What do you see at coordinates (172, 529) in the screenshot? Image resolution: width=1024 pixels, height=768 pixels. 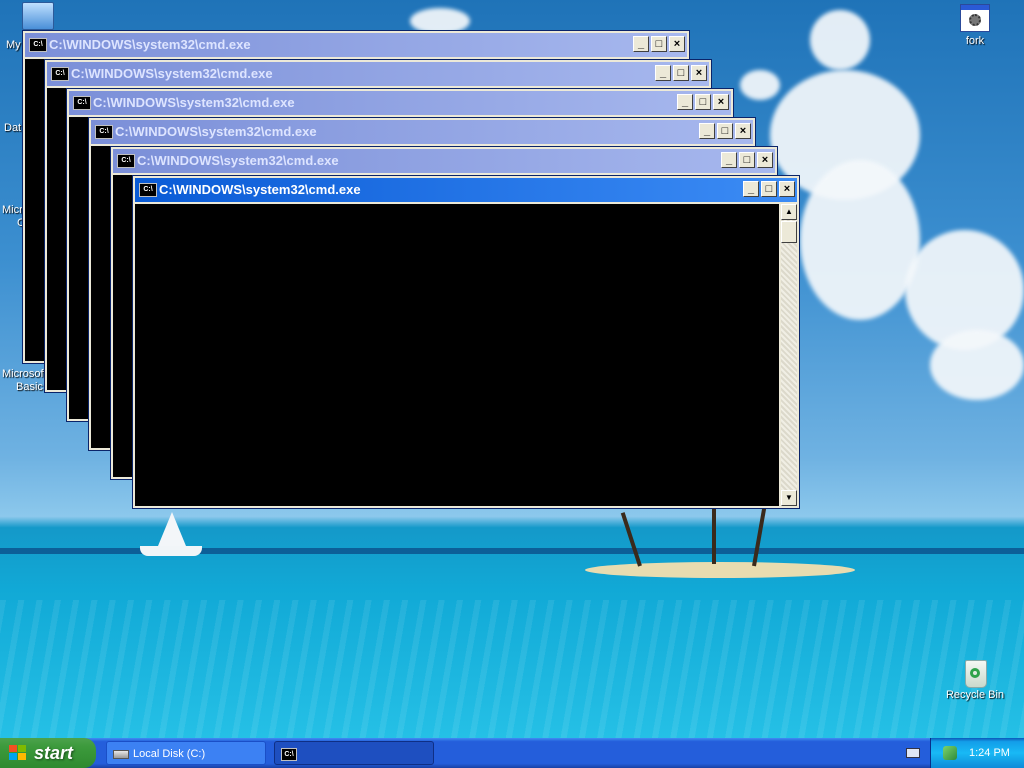 I see `sailboat-sail` at bounding box center [172, 529].